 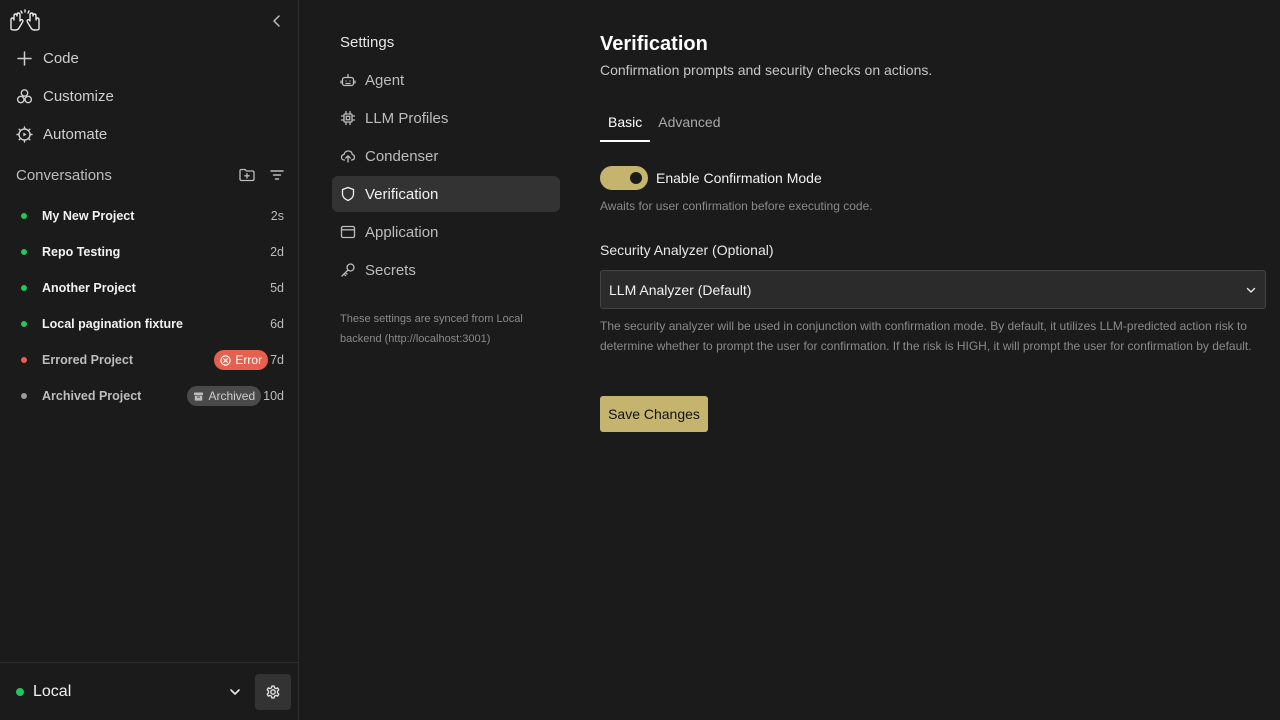 I want to click on page-title: Verification, so click(x=654, y=44).